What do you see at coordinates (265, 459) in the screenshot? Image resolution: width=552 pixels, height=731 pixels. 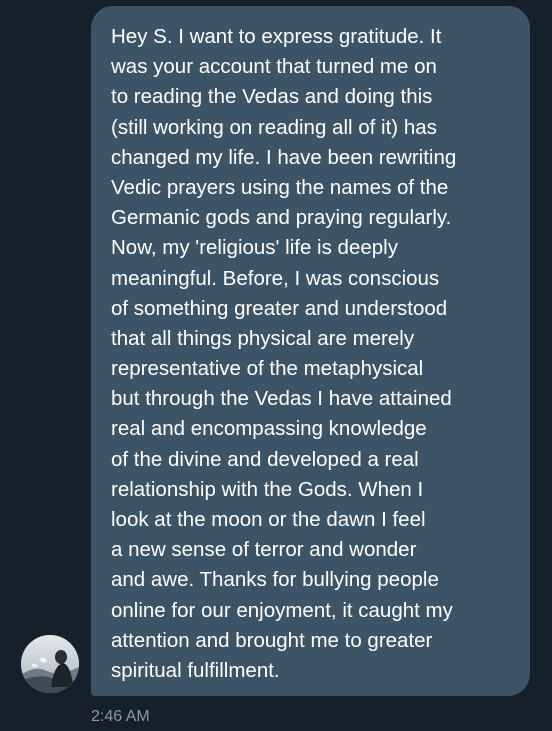 I see `message-line: of the divine and developed a real` at bounding box center [265, 459].